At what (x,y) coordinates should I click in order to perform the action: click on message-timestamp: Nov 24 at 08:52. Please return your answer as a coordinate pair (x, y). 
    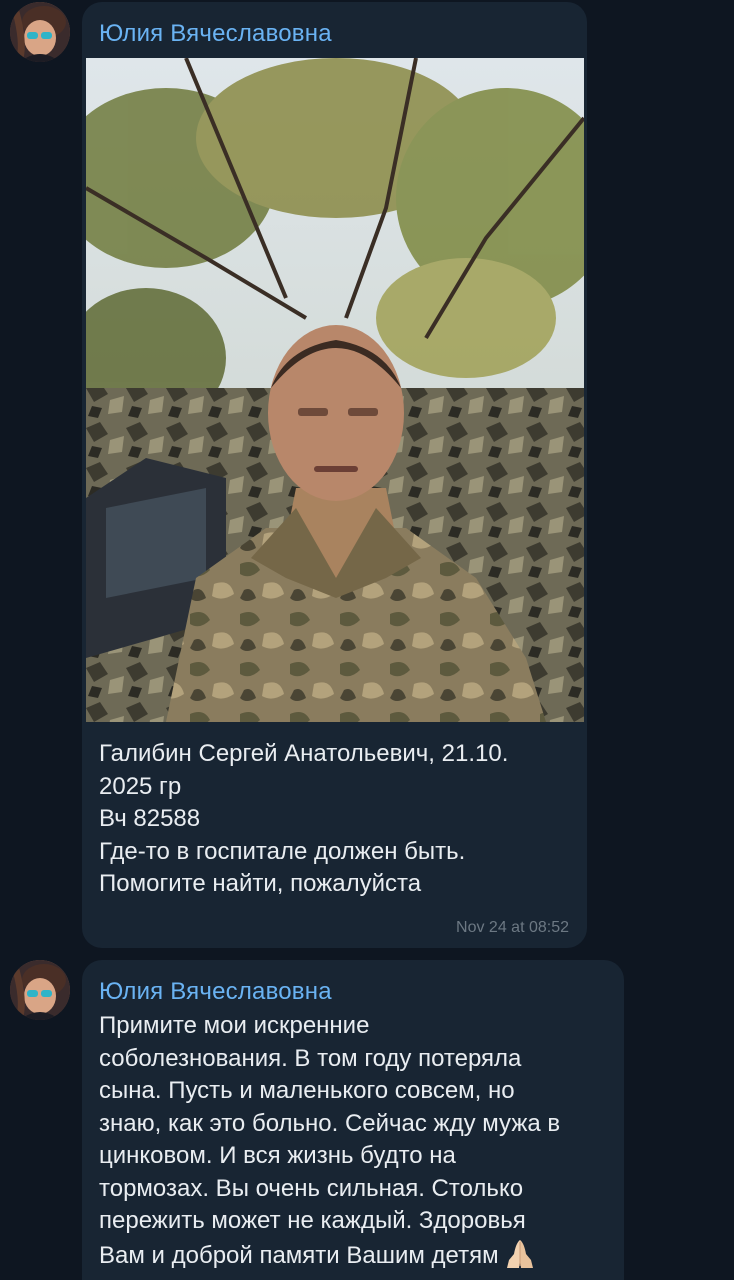
    Looking at the image, I should click on (512, 927).